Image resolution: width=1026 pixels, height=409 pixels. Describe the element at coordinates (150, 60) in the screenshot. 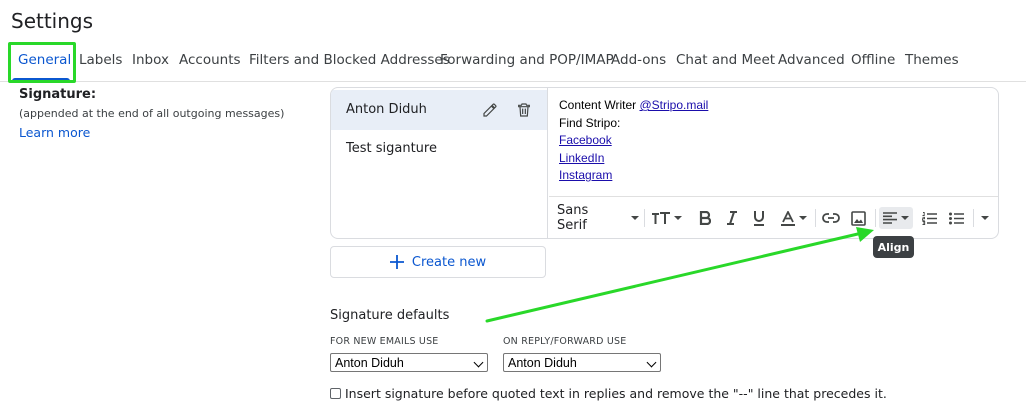

I see `tab-inbox: Inbox` at that location.